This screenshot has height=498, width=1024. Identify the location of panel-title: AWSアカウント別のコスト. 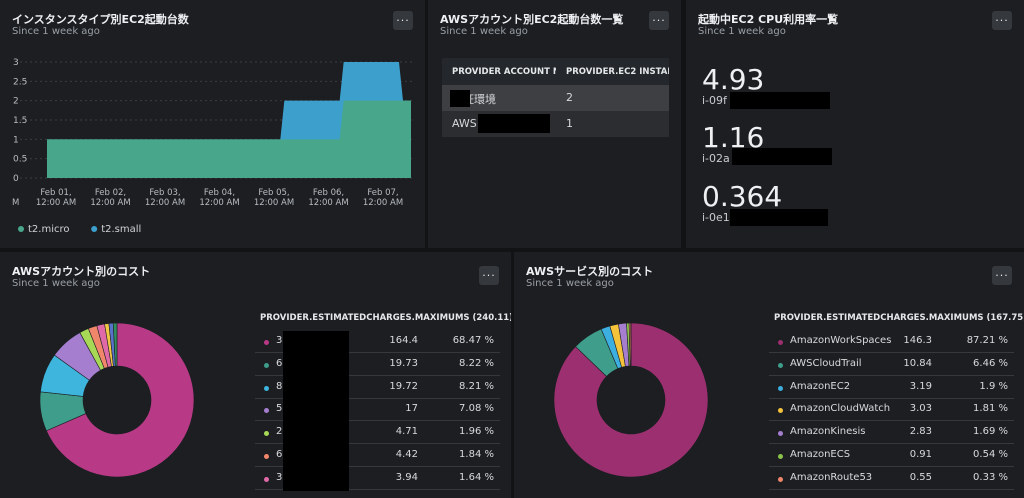
(81, 271).